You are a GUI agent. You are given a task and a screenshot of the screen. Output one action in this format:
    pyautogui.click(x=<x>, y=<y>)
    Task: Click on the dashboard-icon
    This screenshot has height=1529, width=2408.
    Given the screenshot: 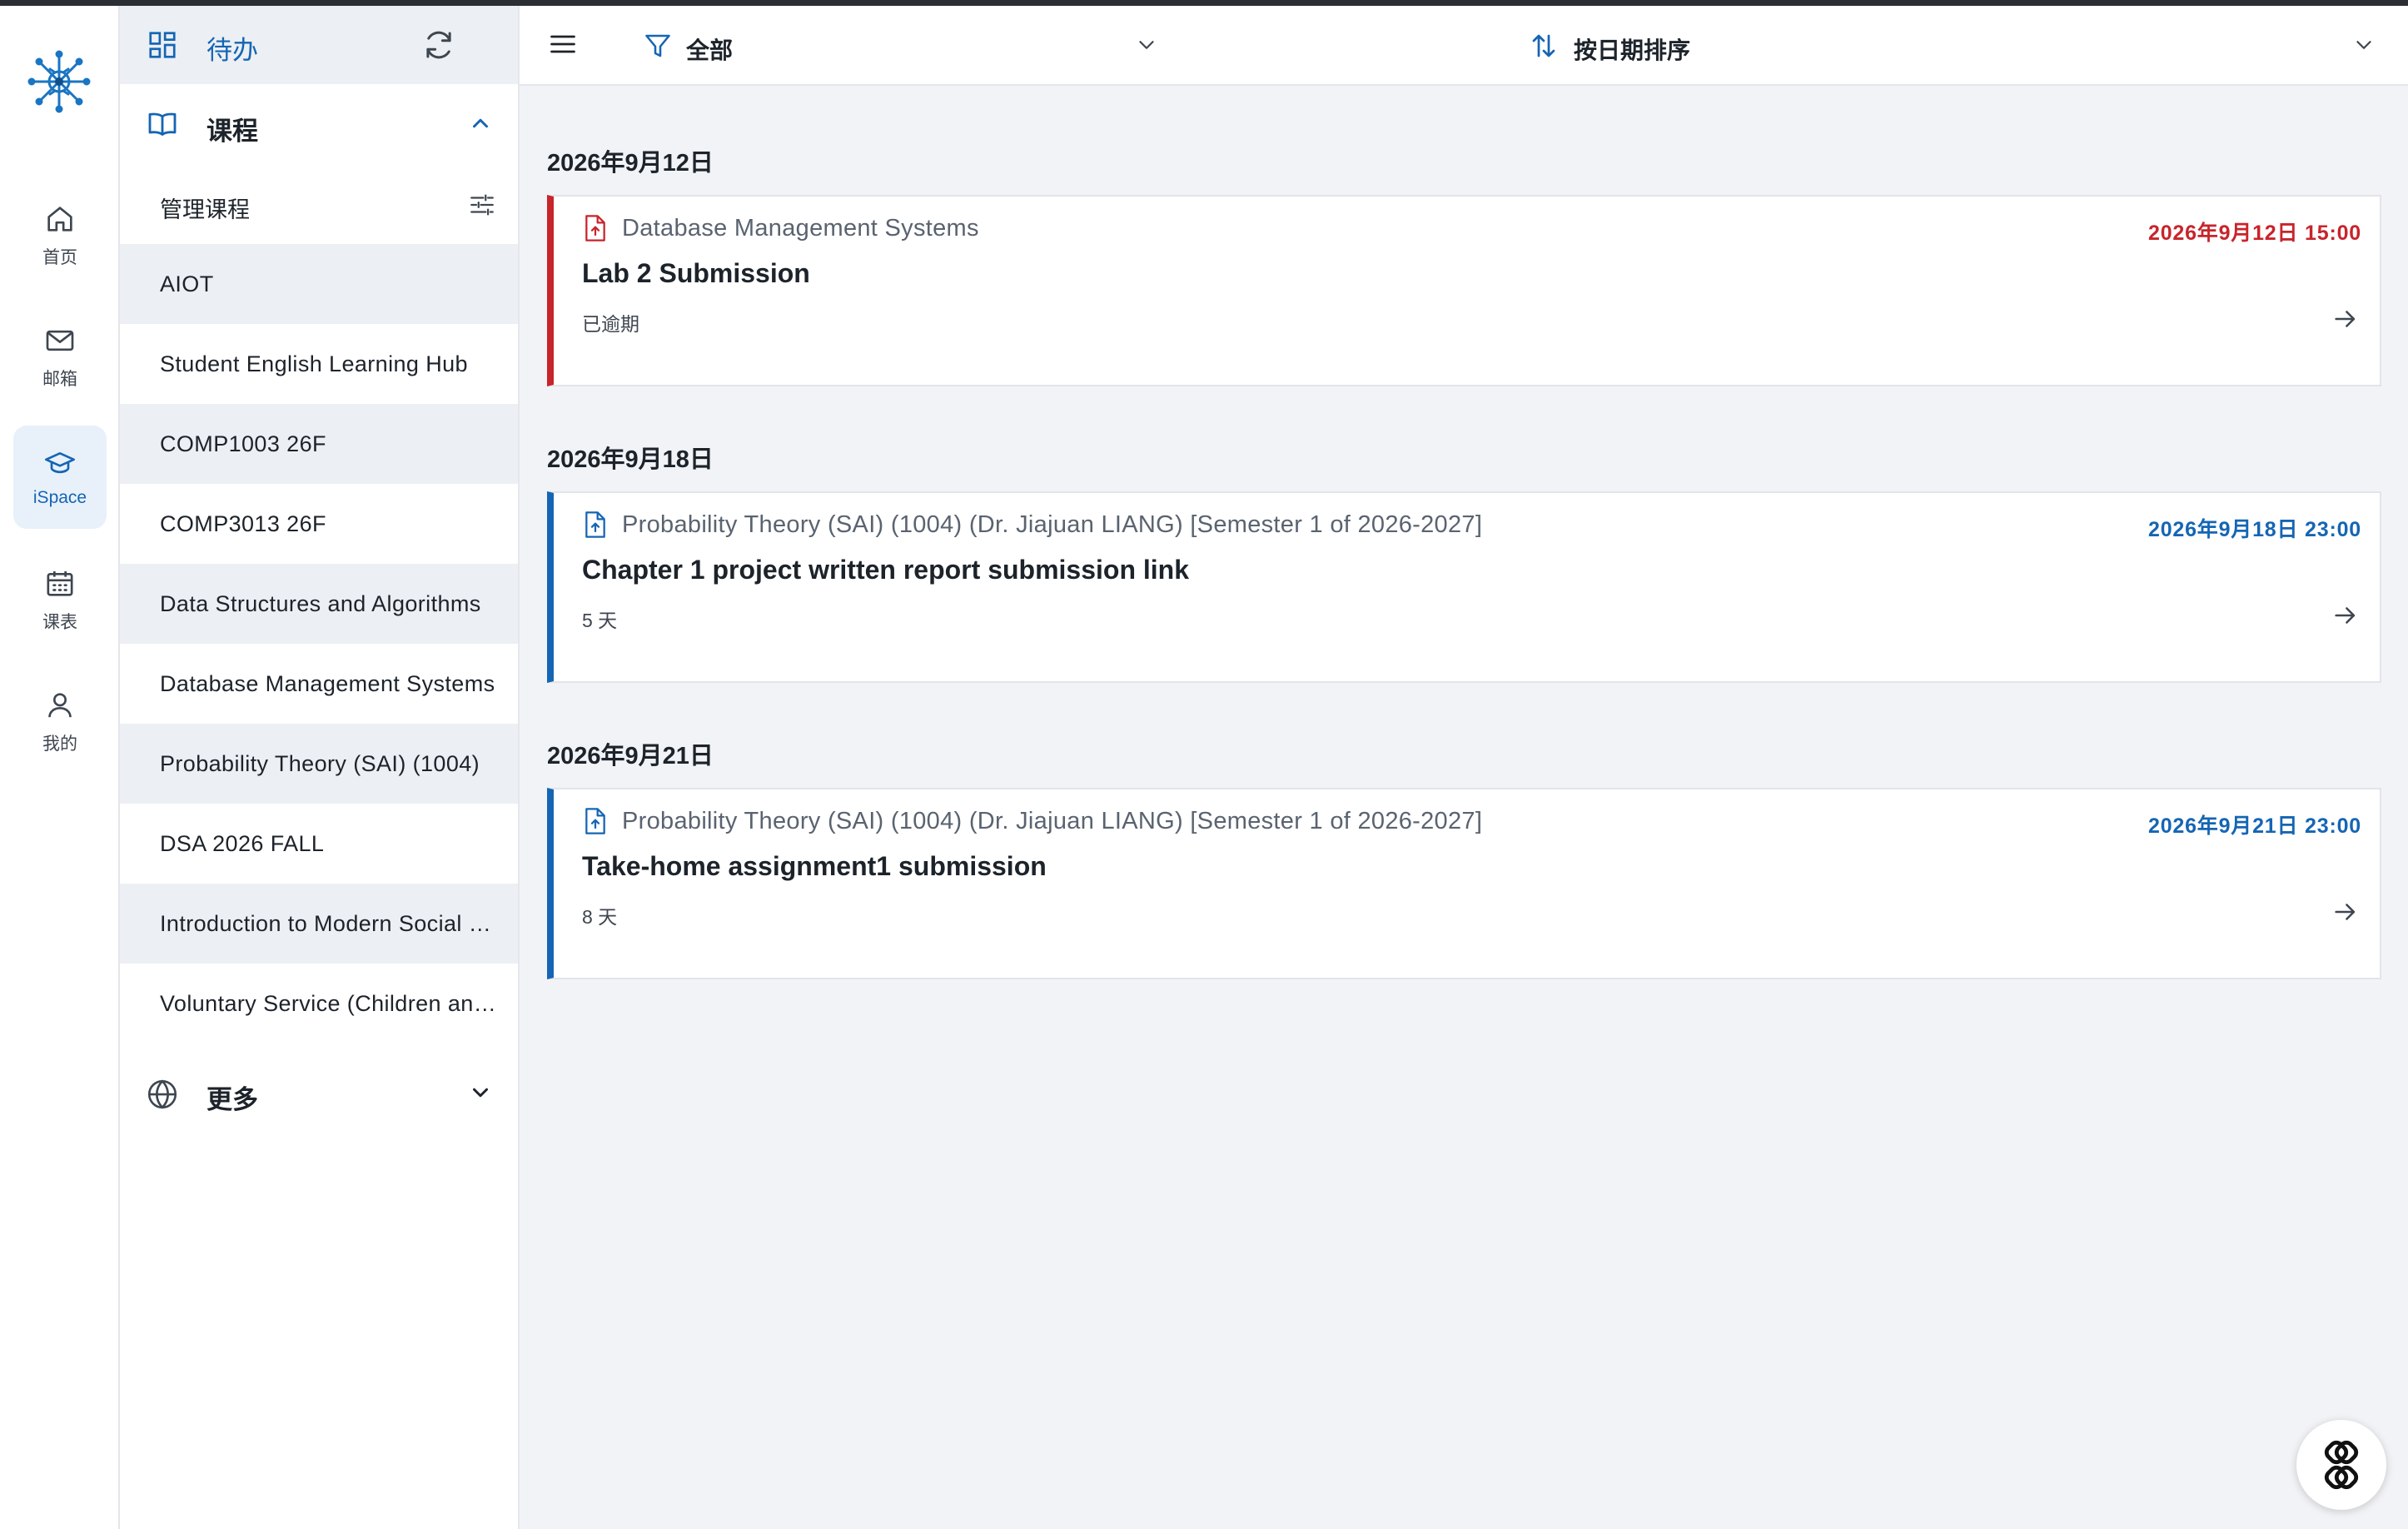 What is the action you would take?
    pyautogui.click(x=163, y=45)
    